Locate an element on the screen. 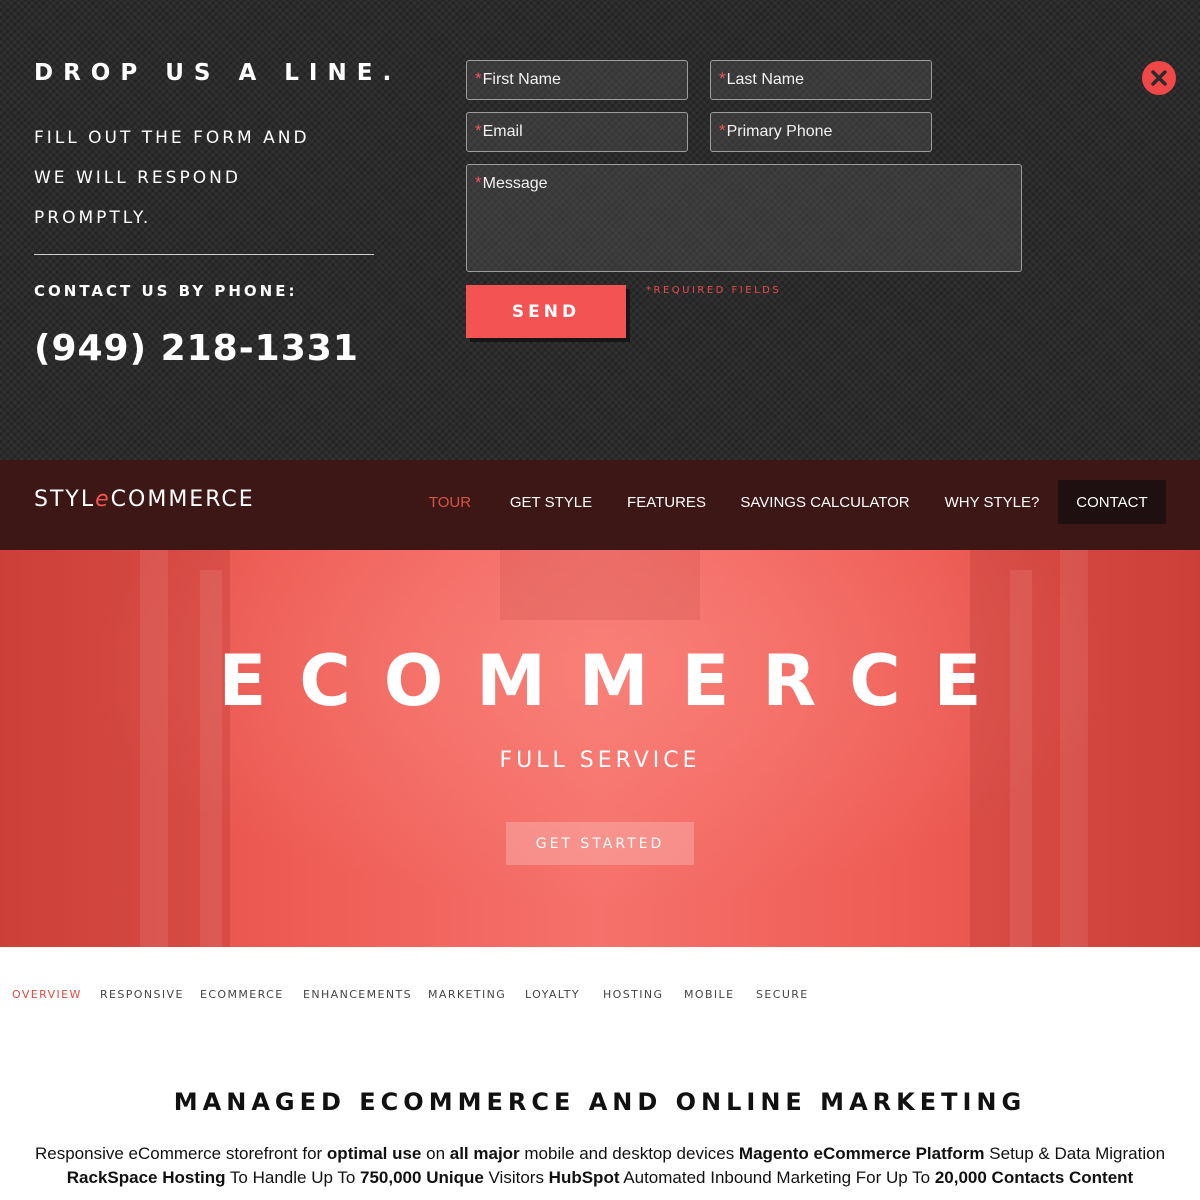 This screenshot has height=1200, width=1200. first-name-field: *First Name is located at coordinates (577, 80).